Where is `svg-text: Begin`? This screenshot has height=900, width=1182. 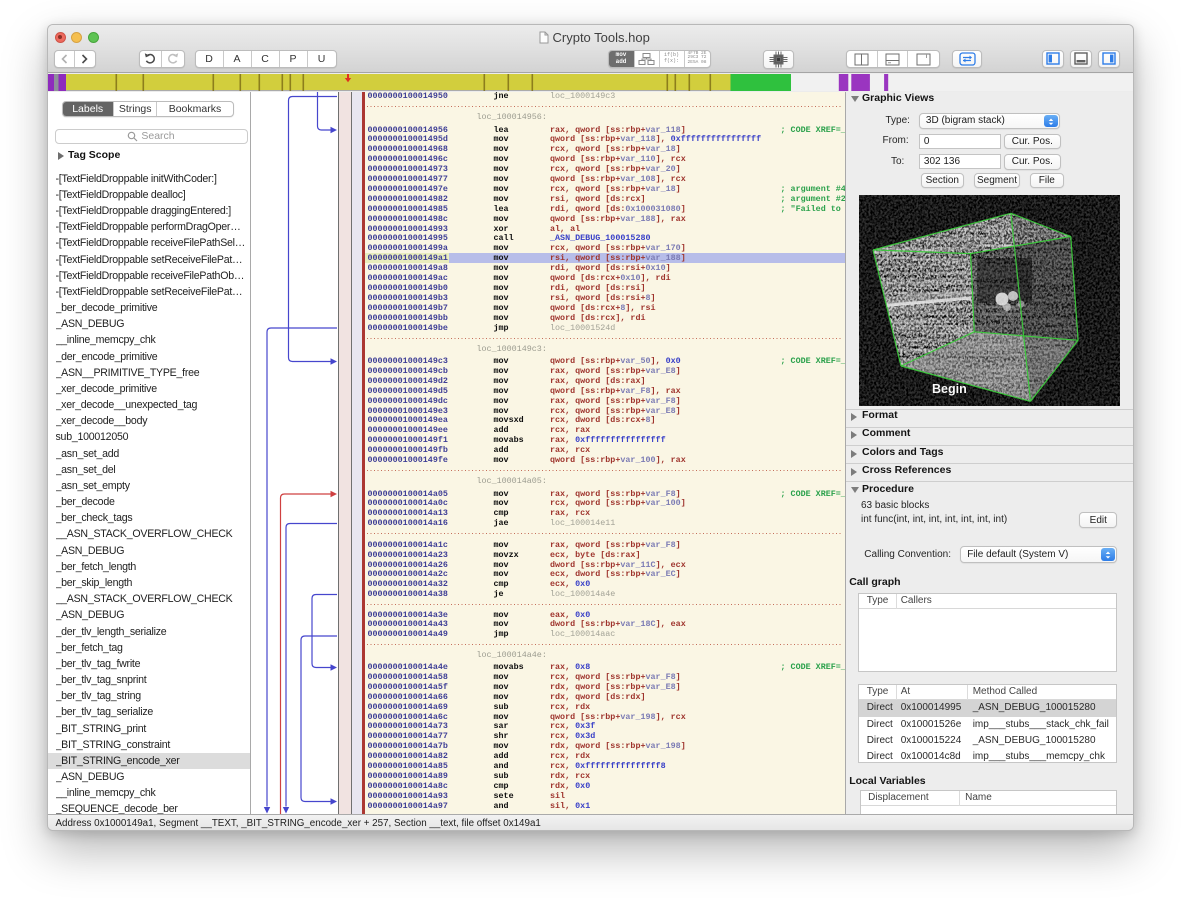 svg-text: Begin is located at coordinates (949, 389).